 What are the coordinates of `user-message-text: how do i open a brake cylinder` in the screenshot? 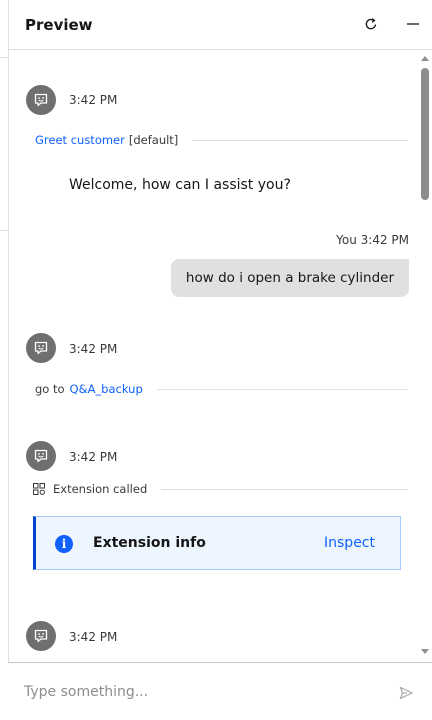 It's located at (289, 278).